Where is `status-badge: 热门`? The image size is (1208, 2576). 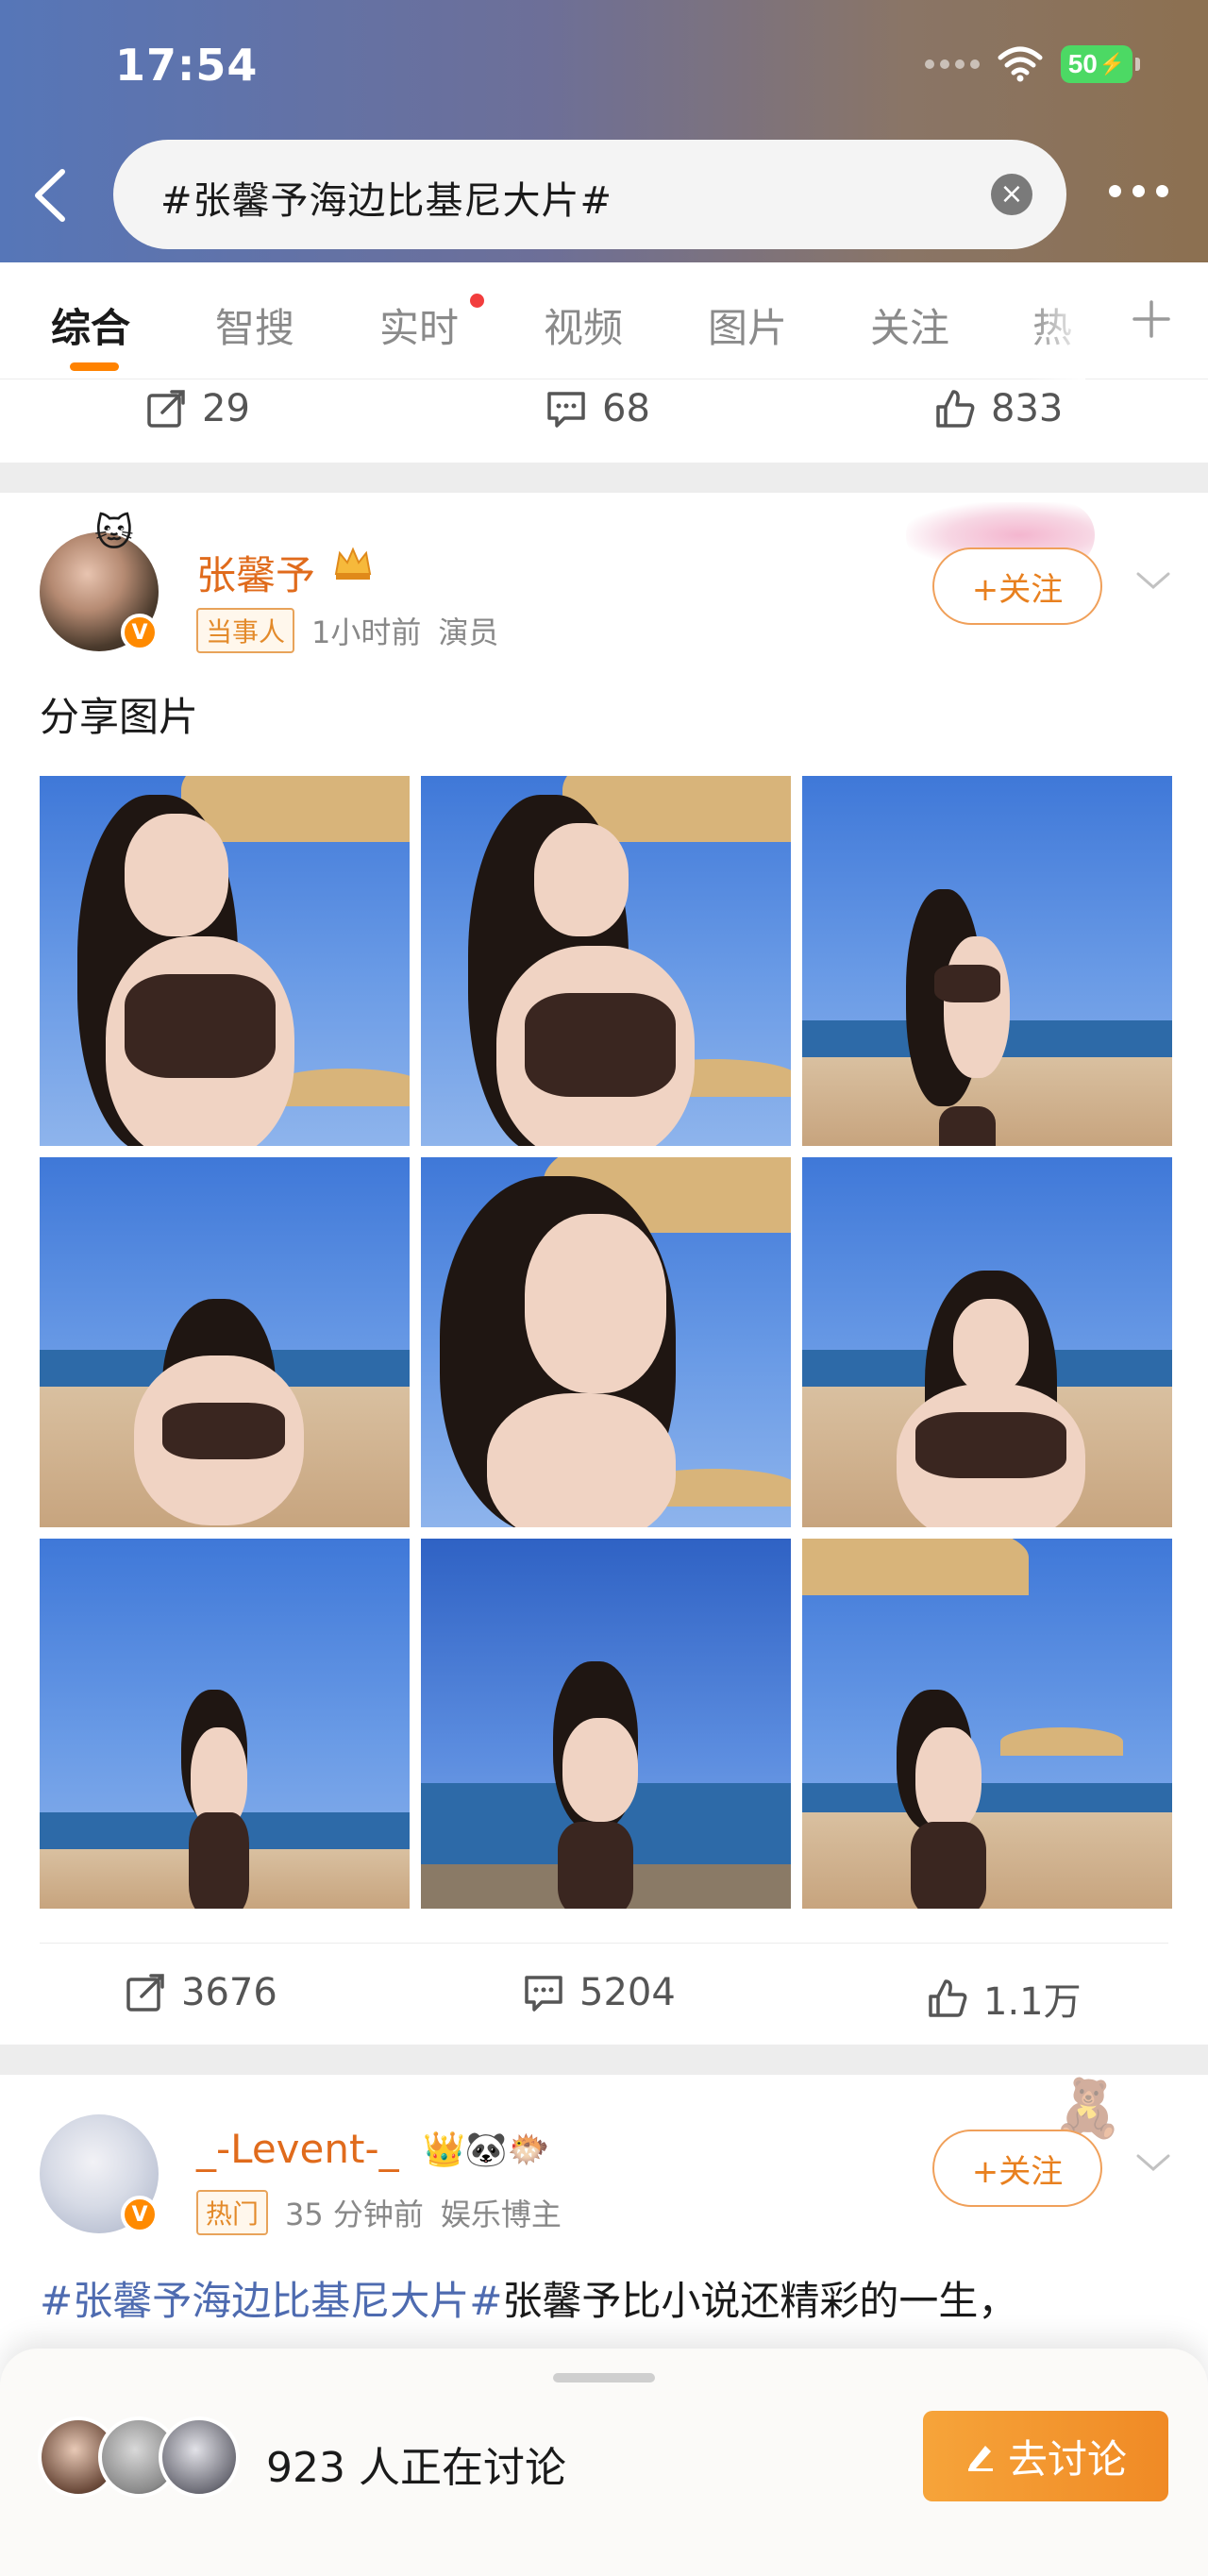 status-badge: 热门 is located at coordinates (232, 2212).